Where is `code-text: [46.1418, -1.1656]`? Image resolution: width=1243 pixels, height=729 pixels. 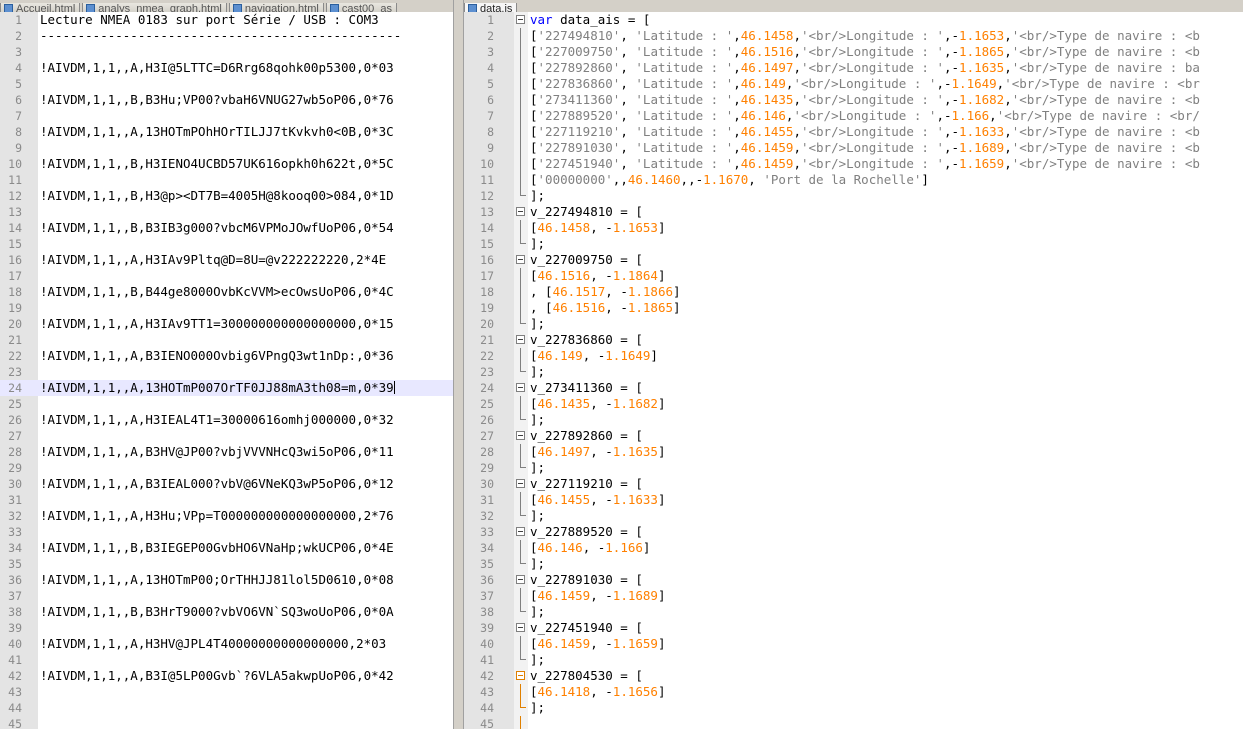 code-text: [46.1418, -1.1656] is located at coordinates (597, 692).